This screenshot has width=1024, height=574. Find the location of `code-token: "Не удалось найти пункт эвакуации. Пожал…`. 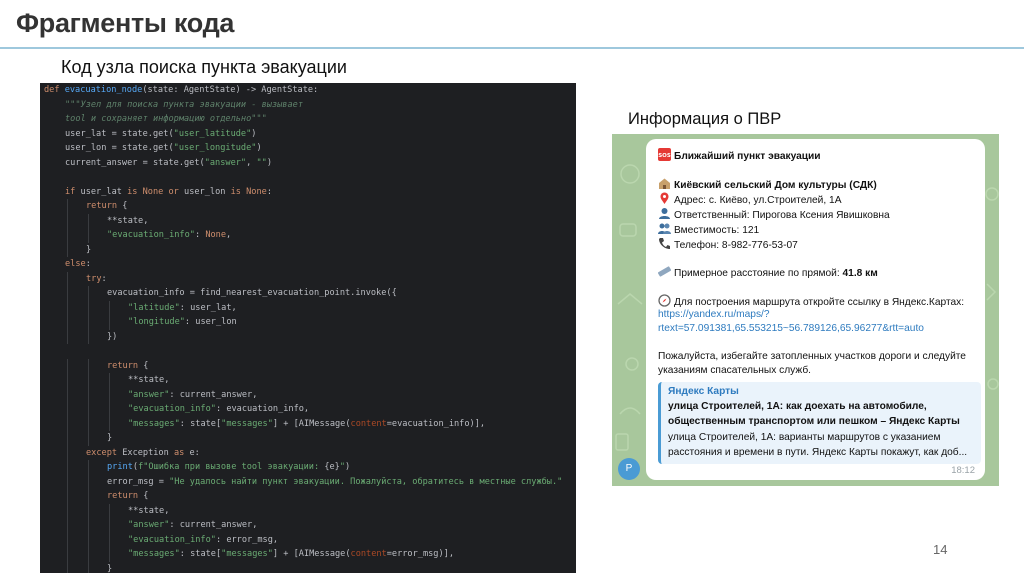

code-token: "Не удалось найти пункт эвакуации. Пожал… is located at coordinates (366, 481).